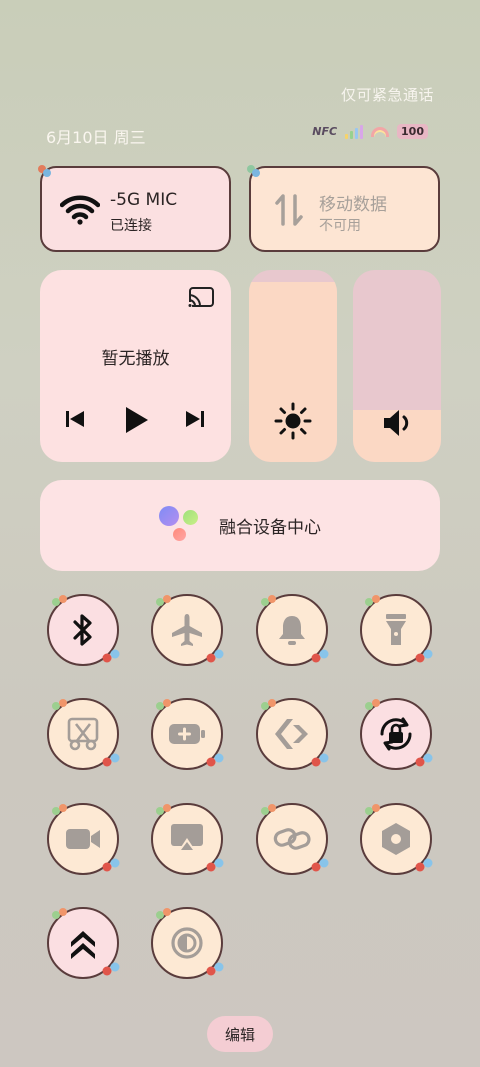 The width and height of the screenshot is (480, 1067). I want to click on wifi-tile: -5G MIC 已连接, so click(134, 208).